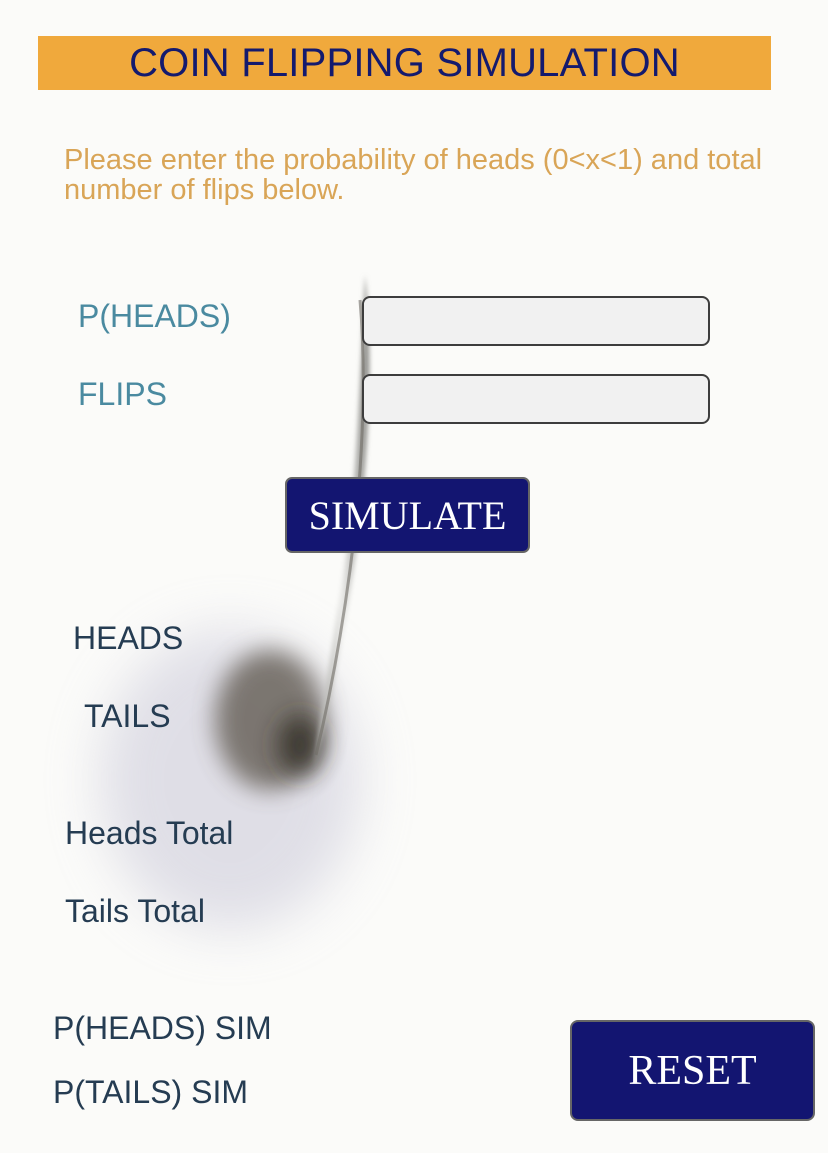  I want to click on p-heads-label: P(HEADS), so click(154, 316).